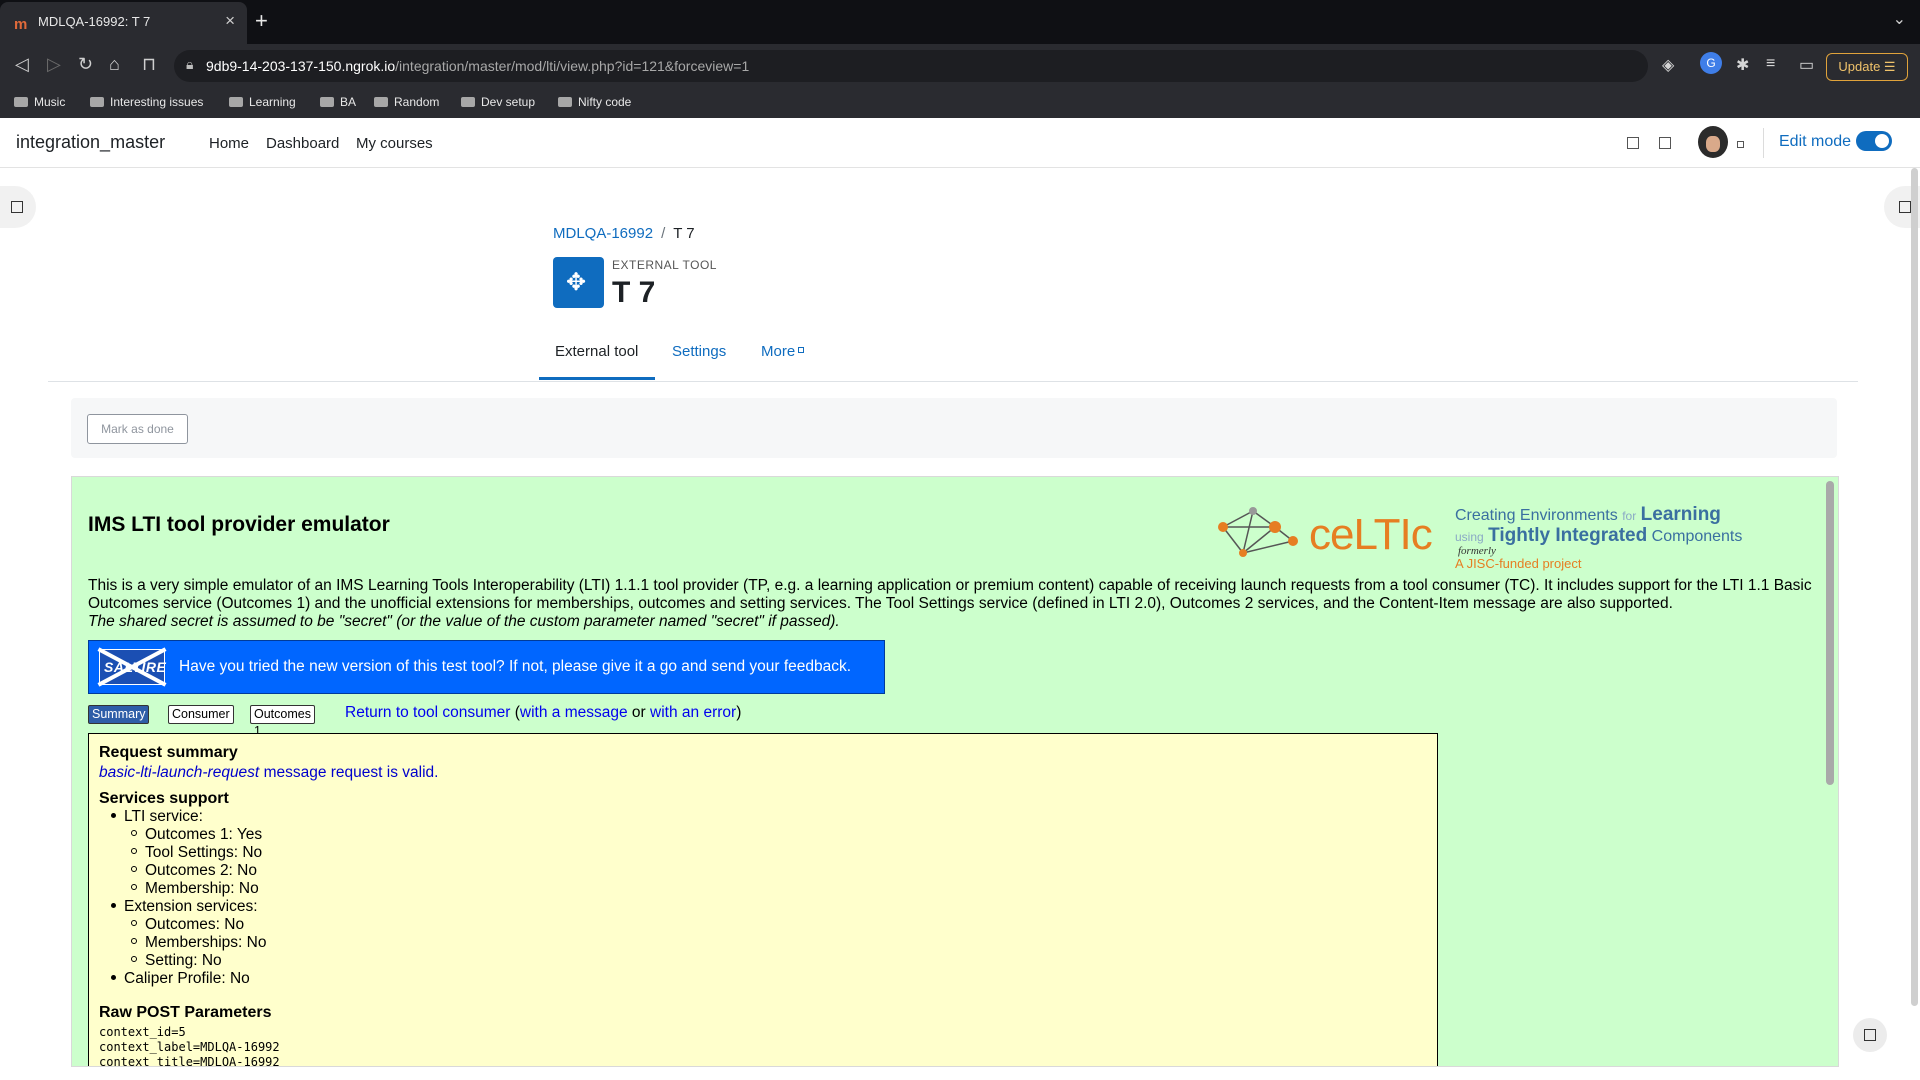  I want to click on mark-as-done-button: Mark as done, so click(137, 429).